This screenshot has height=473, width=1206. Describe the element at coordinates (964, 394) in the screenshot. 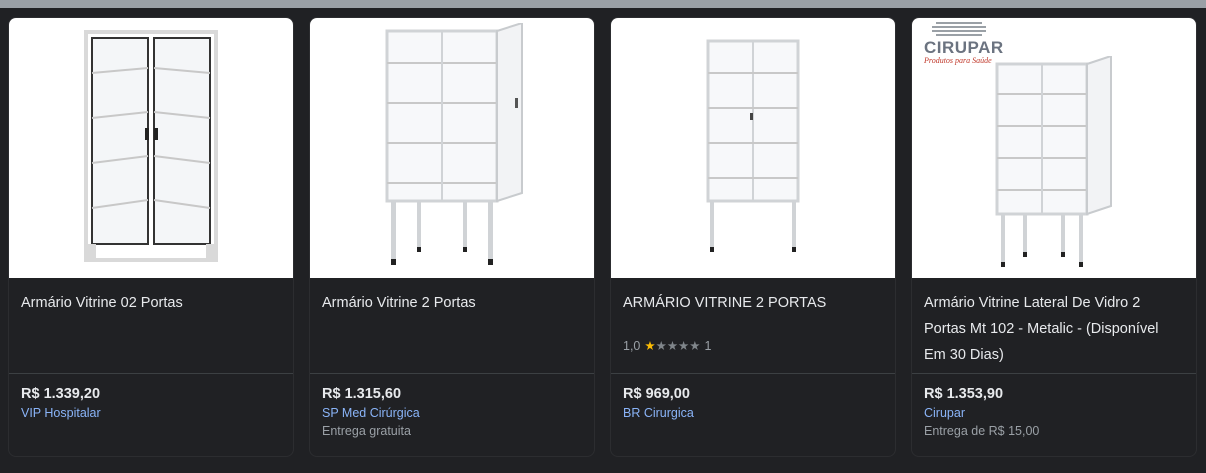

I see `product-price: R$ 1.353,90` at that location.